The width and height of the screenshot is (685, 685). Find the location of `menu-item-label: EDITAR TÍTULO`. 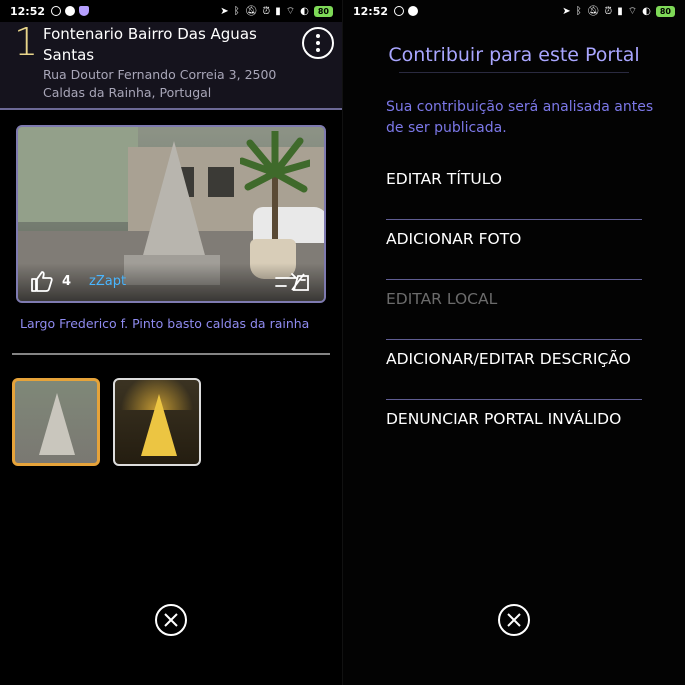

menu-item-label: EDITAR TÍTULO is located at coordinates (444, 179).